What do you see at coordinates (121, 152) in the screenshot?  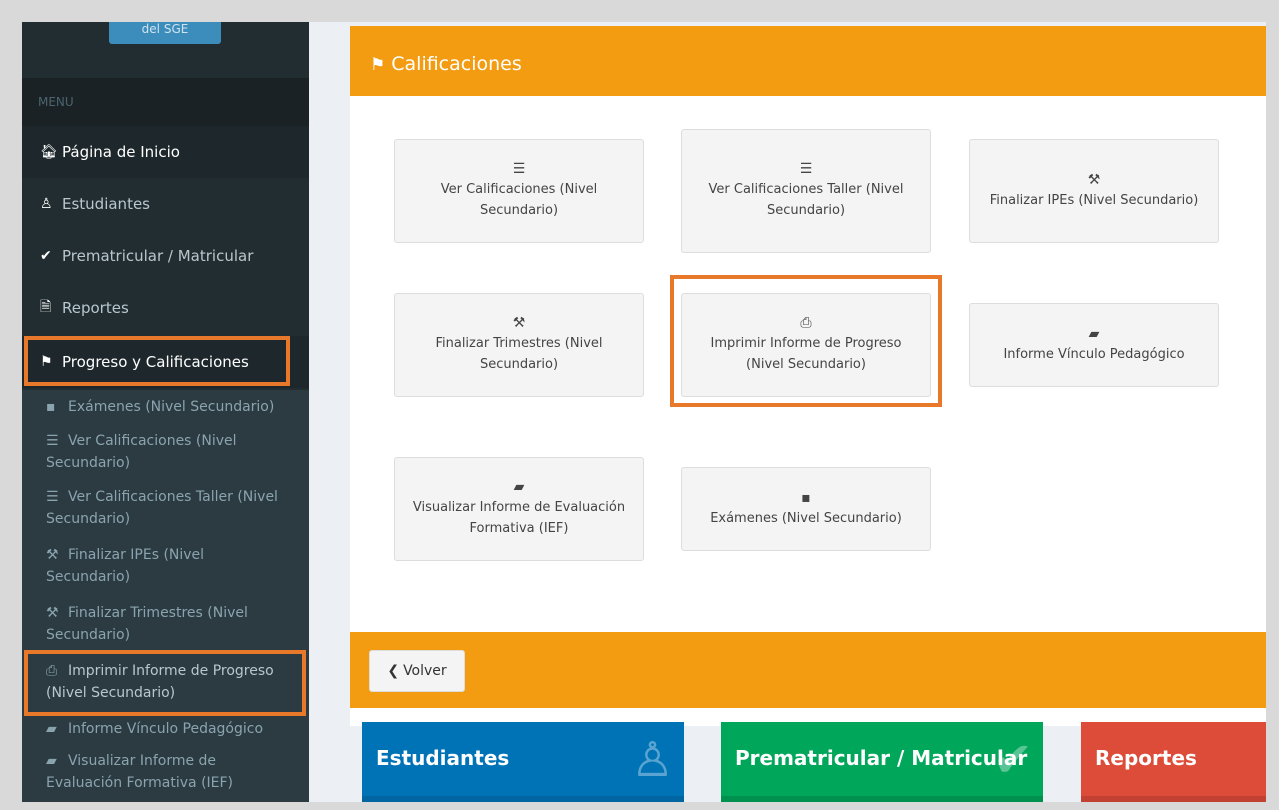 I see `sidebar-item-label: Página de Inicio` at bounding box center [121, 152].